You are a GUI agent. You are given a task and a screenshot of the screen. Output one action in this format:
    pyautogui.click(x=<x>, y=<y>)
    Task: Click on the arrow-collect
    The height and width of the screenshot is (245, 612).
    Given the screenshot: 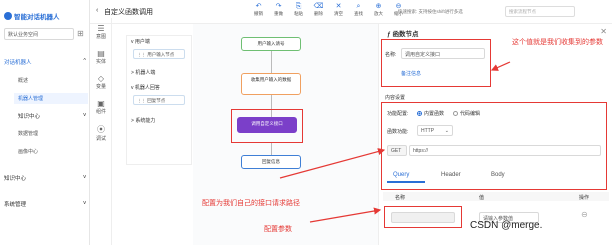 What is the action you would take?
    pyautogui.click(x=500, y=66)
    